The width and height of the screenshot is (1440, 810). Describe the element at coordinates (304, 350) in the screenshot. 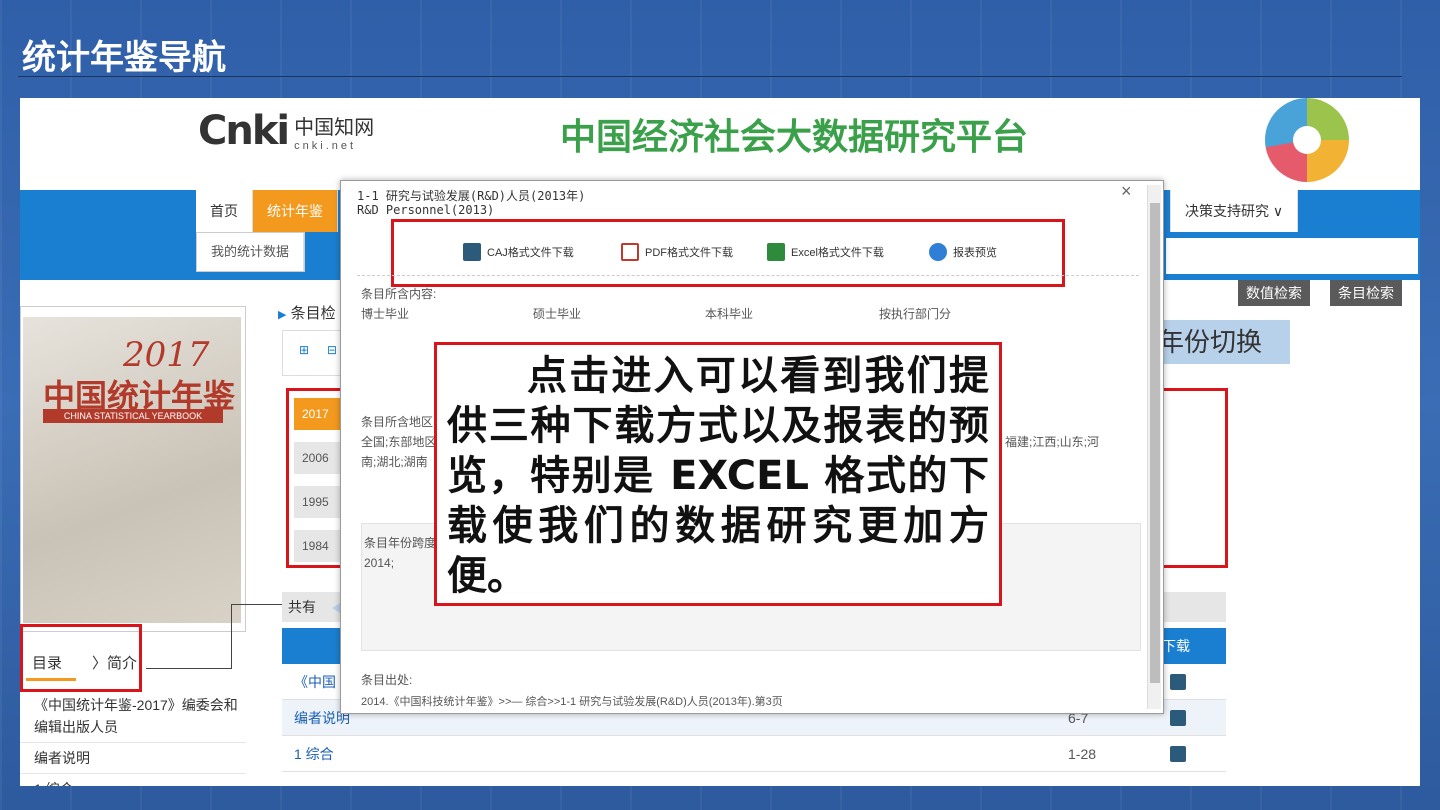

I see `expand-icon: ⊞` at that location.